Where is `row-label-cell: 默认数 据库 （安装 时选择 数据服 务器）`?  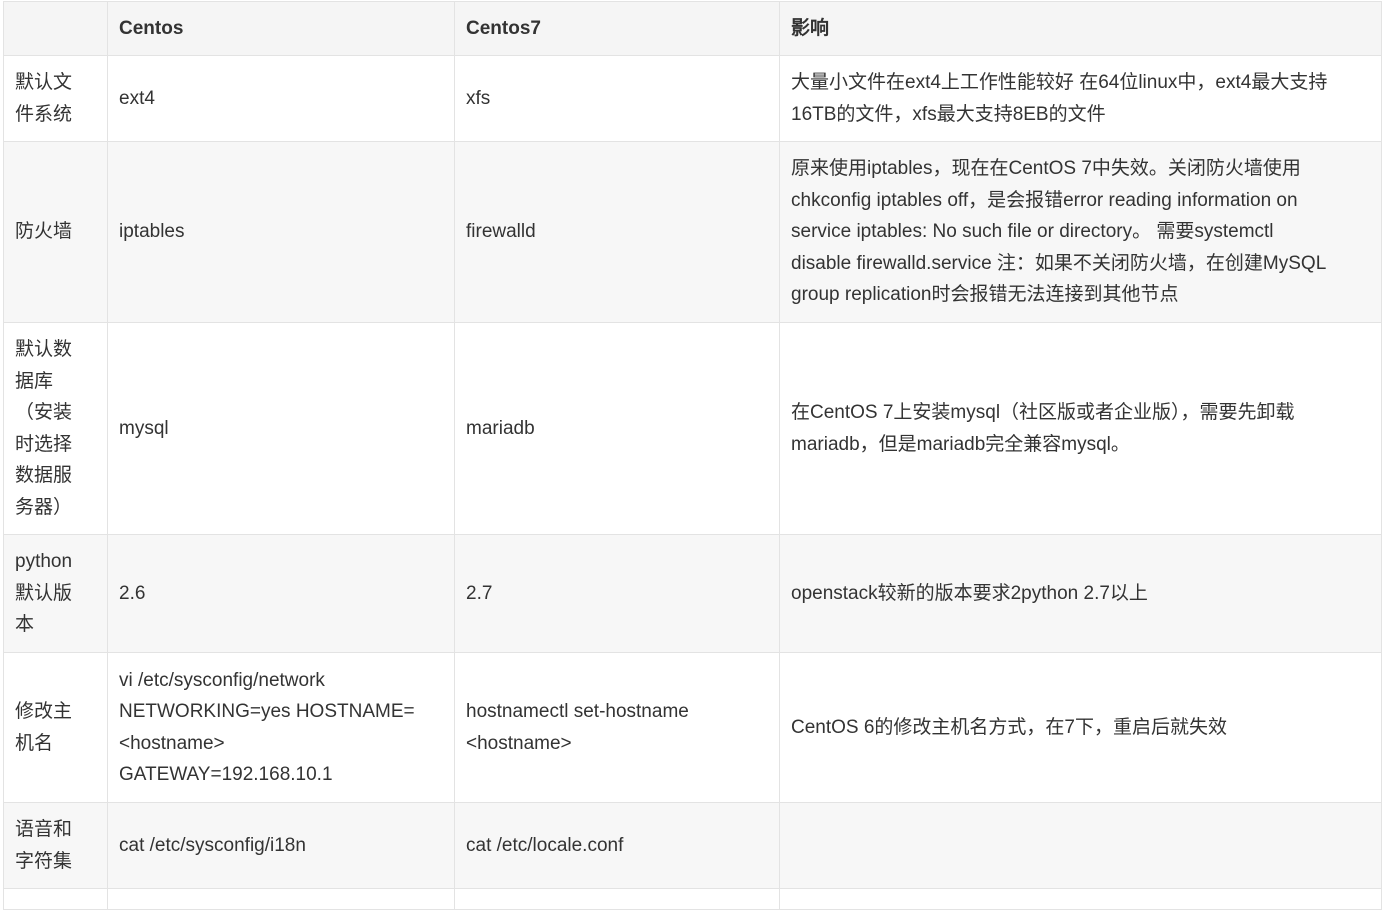
row-label-cell: 默认数 据库 （安装 时选择 数据服 务器） is located at coordinates (55, 428).